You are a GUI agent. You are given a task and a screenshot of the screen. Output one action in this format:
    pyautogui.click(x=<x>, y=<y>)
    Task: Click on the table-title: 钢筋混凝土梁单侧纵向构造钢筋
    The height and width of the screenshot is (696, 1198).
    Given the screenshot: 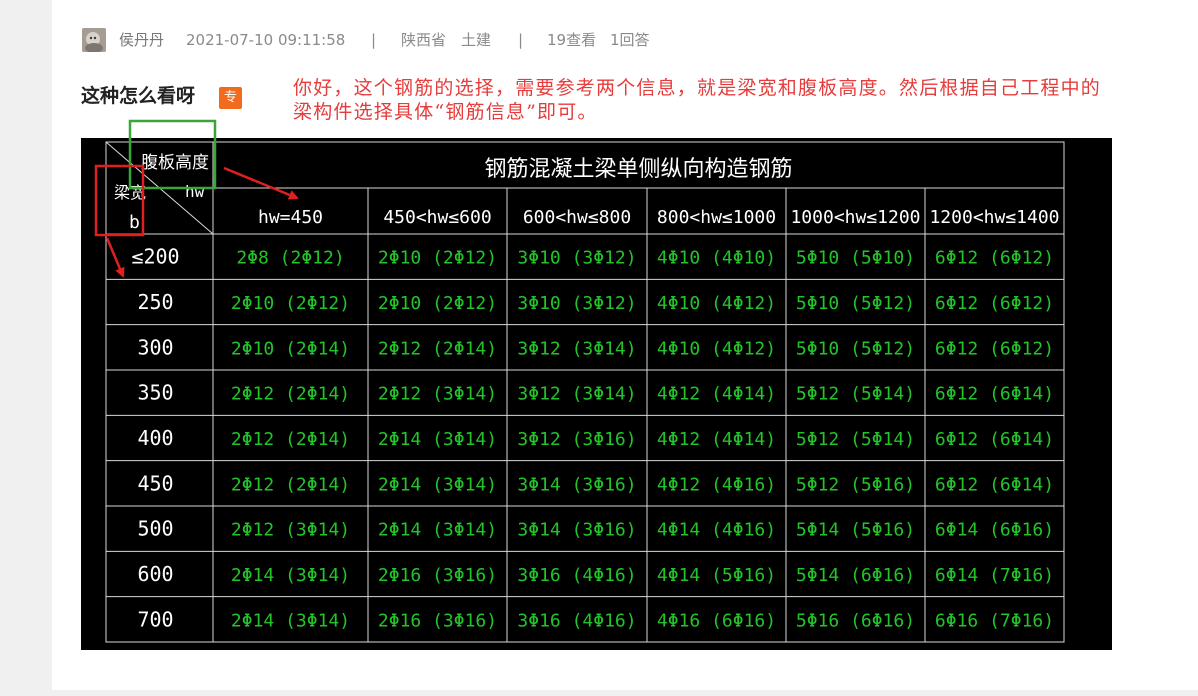 What is the action you would take?
    pyautogui.click(x=638, y=169)
    